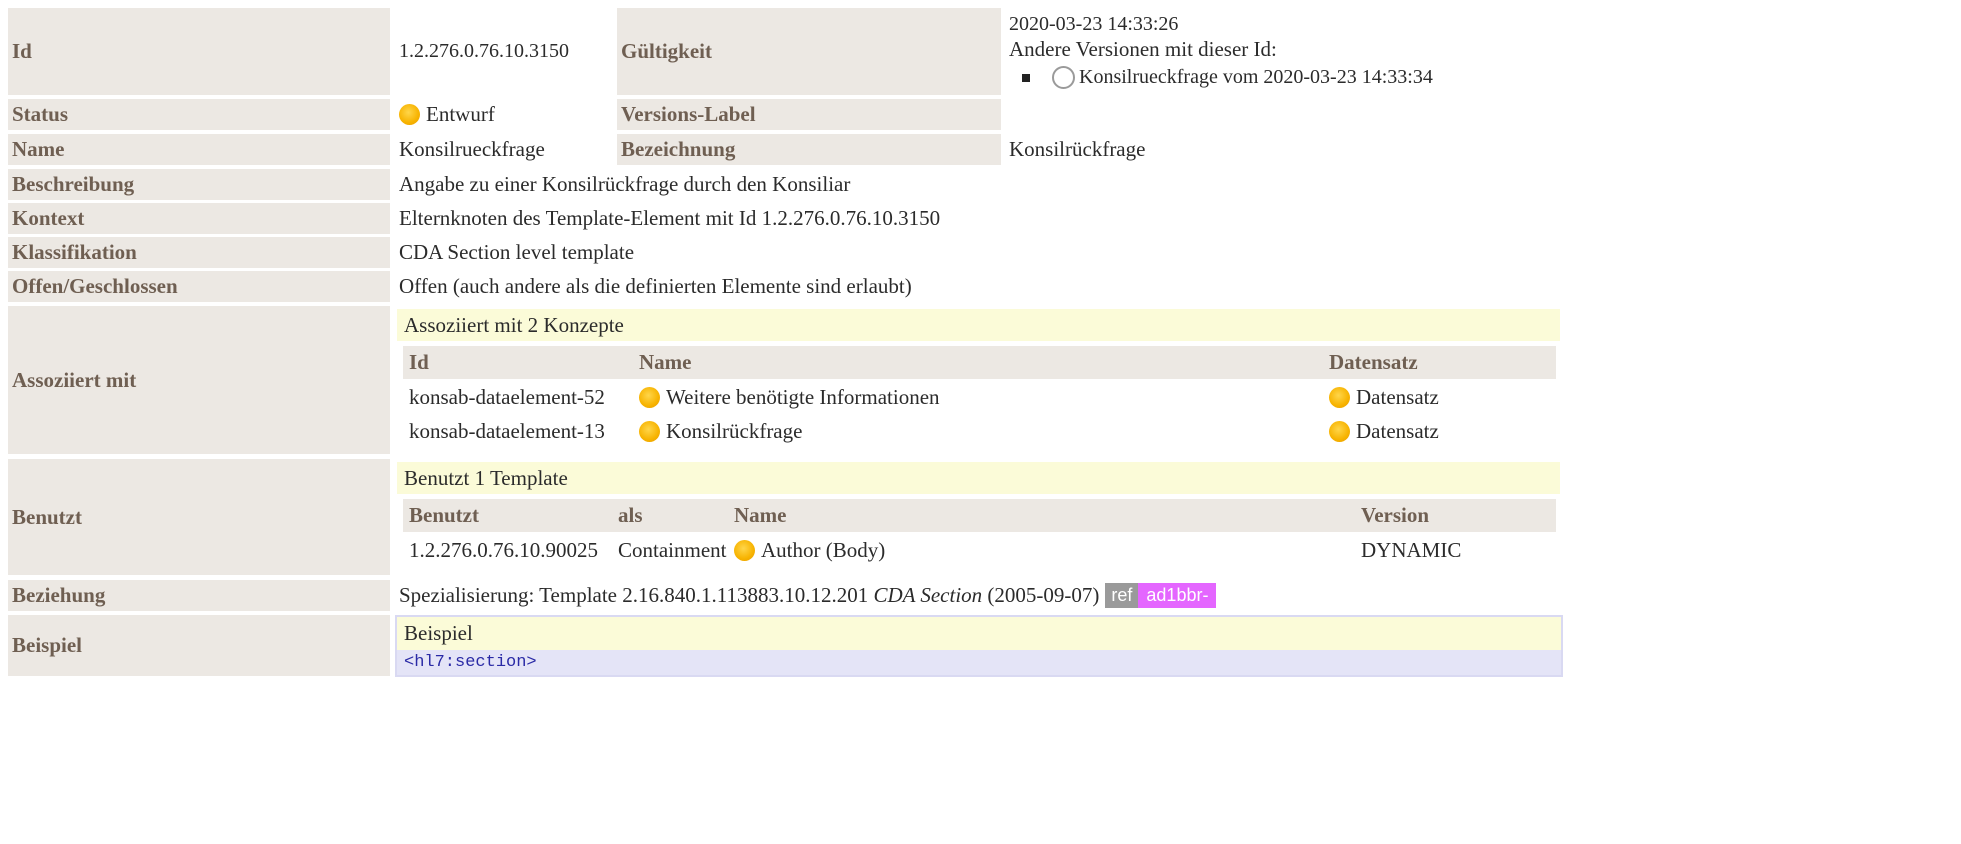 This screenshot has width=1961, height=844. What do you see at coordinates (979, 362) in the screenshot?
I see `assoziiert-table-header: Id Name Datensatz` at bounding box center [979, 362].